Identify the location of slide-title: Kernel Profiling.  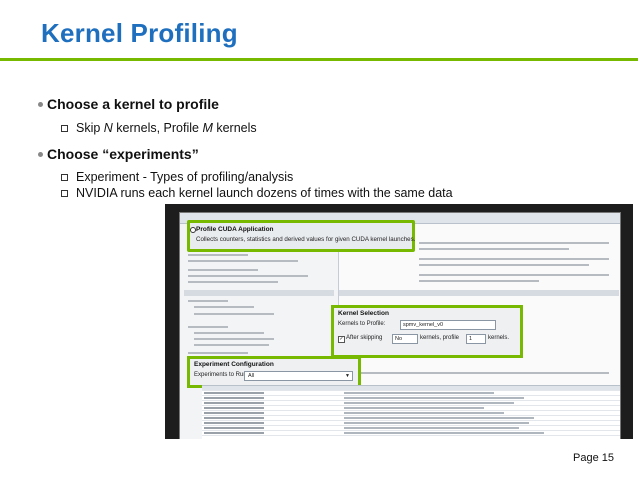
(139, 33).